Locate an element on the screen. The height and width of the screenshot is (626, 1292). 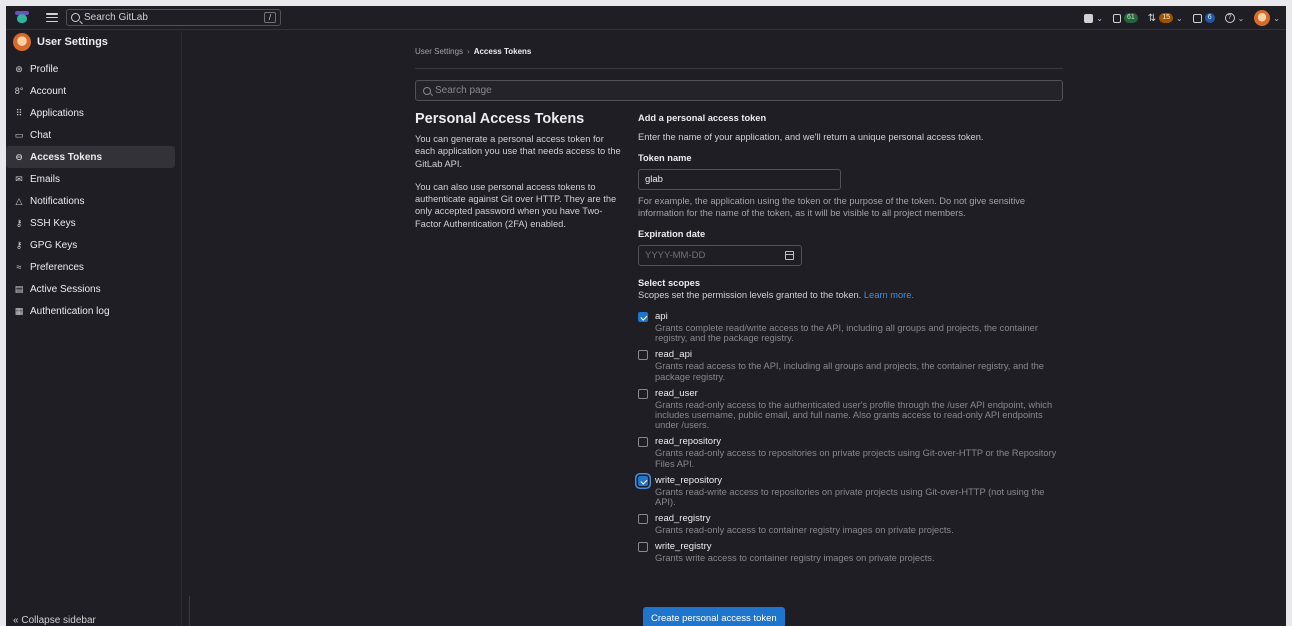
global-search-placeholder: Search GitLab is located at coordinates (116, 17).